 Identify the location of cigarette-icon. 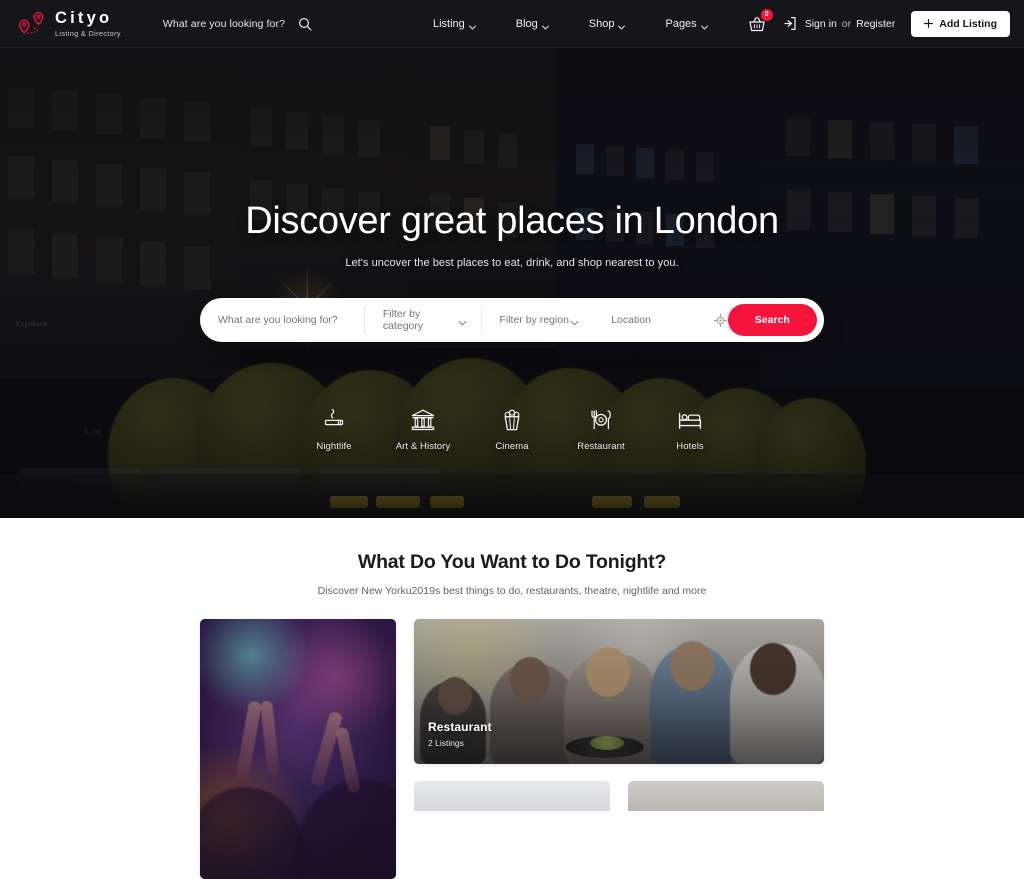
(334, 420).